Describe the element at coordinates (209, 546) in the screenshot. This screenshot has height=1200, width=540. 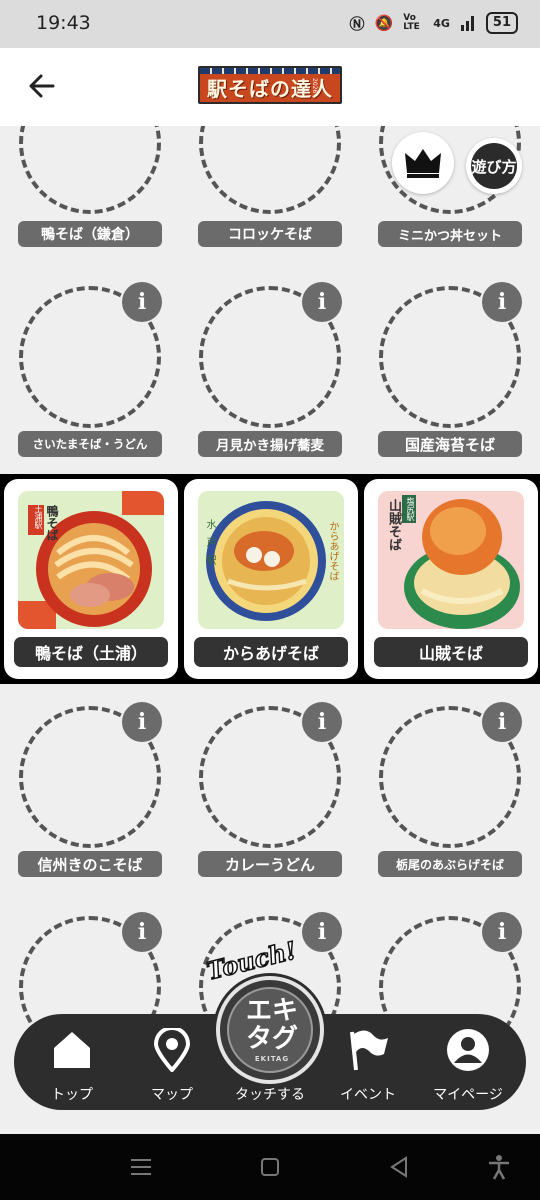
I see `station-tag: 水戸駅` at that location.